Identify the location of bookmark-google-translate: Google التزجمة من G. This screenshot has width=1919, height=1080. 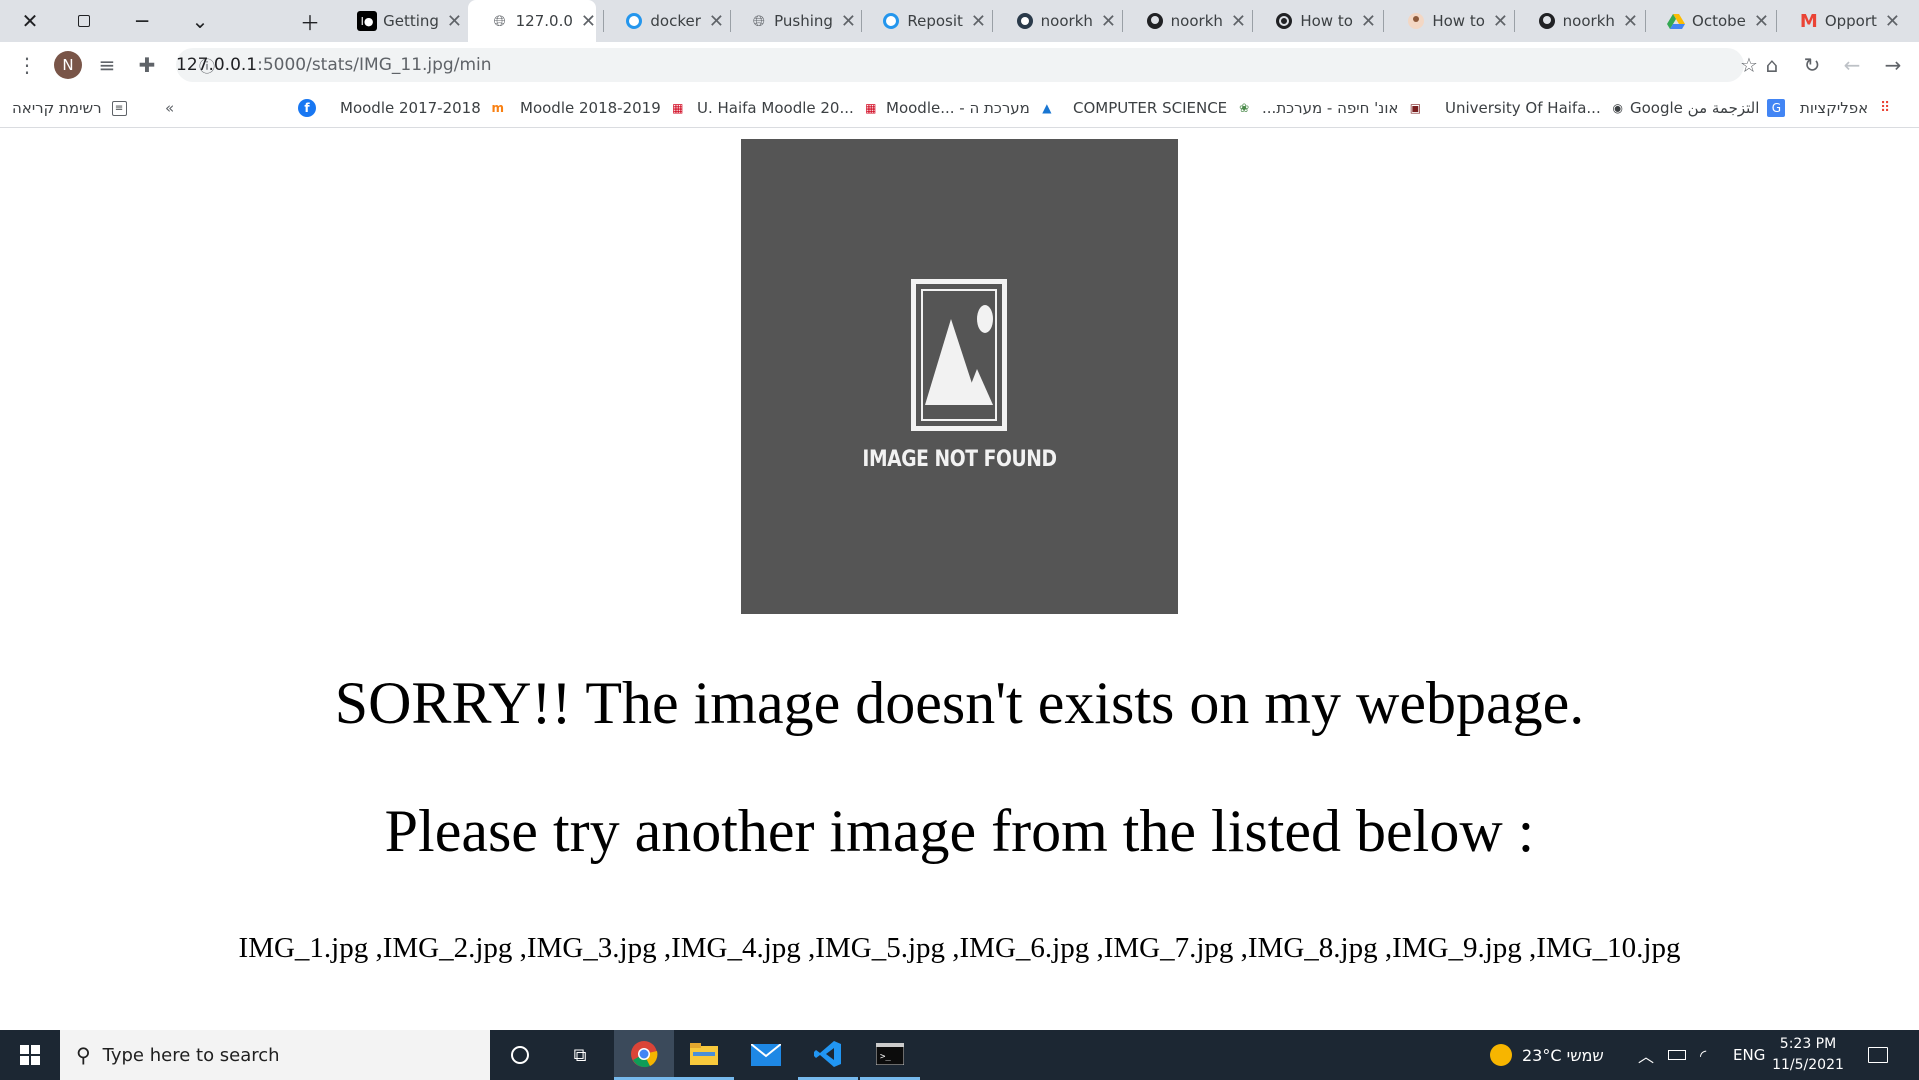
(1708, 108).